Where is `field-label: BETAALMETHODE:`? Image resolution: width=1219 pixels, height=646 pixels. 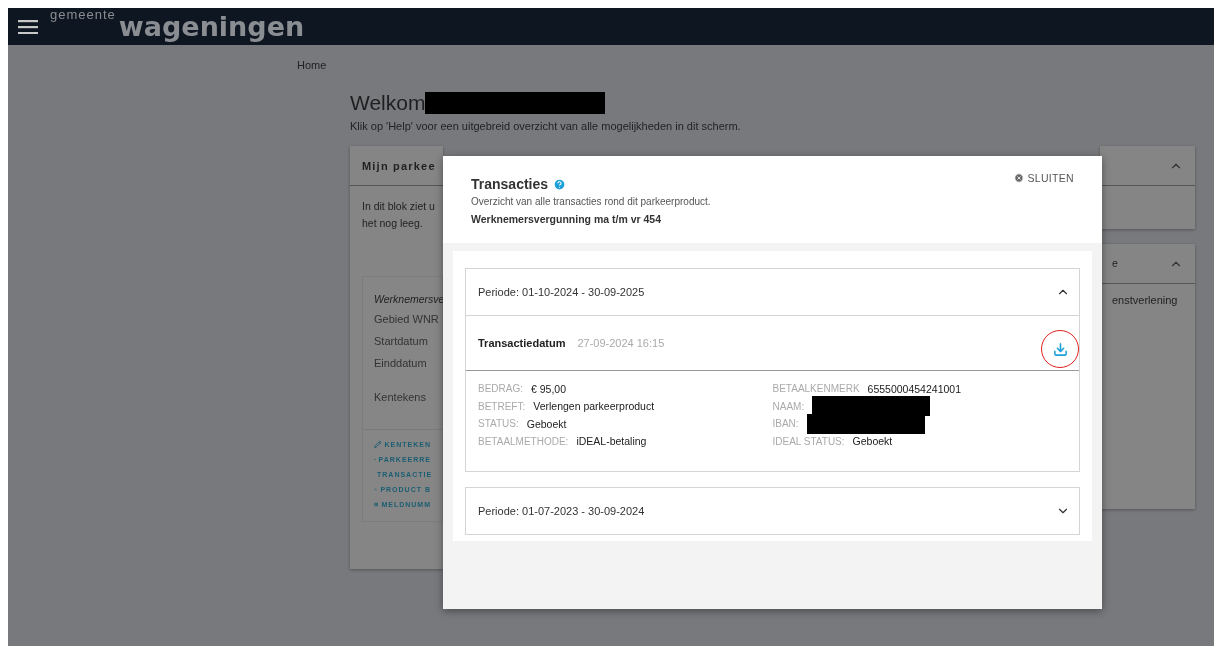 field-label: BETAALMETHODE: is located at coordinates (523, 441).